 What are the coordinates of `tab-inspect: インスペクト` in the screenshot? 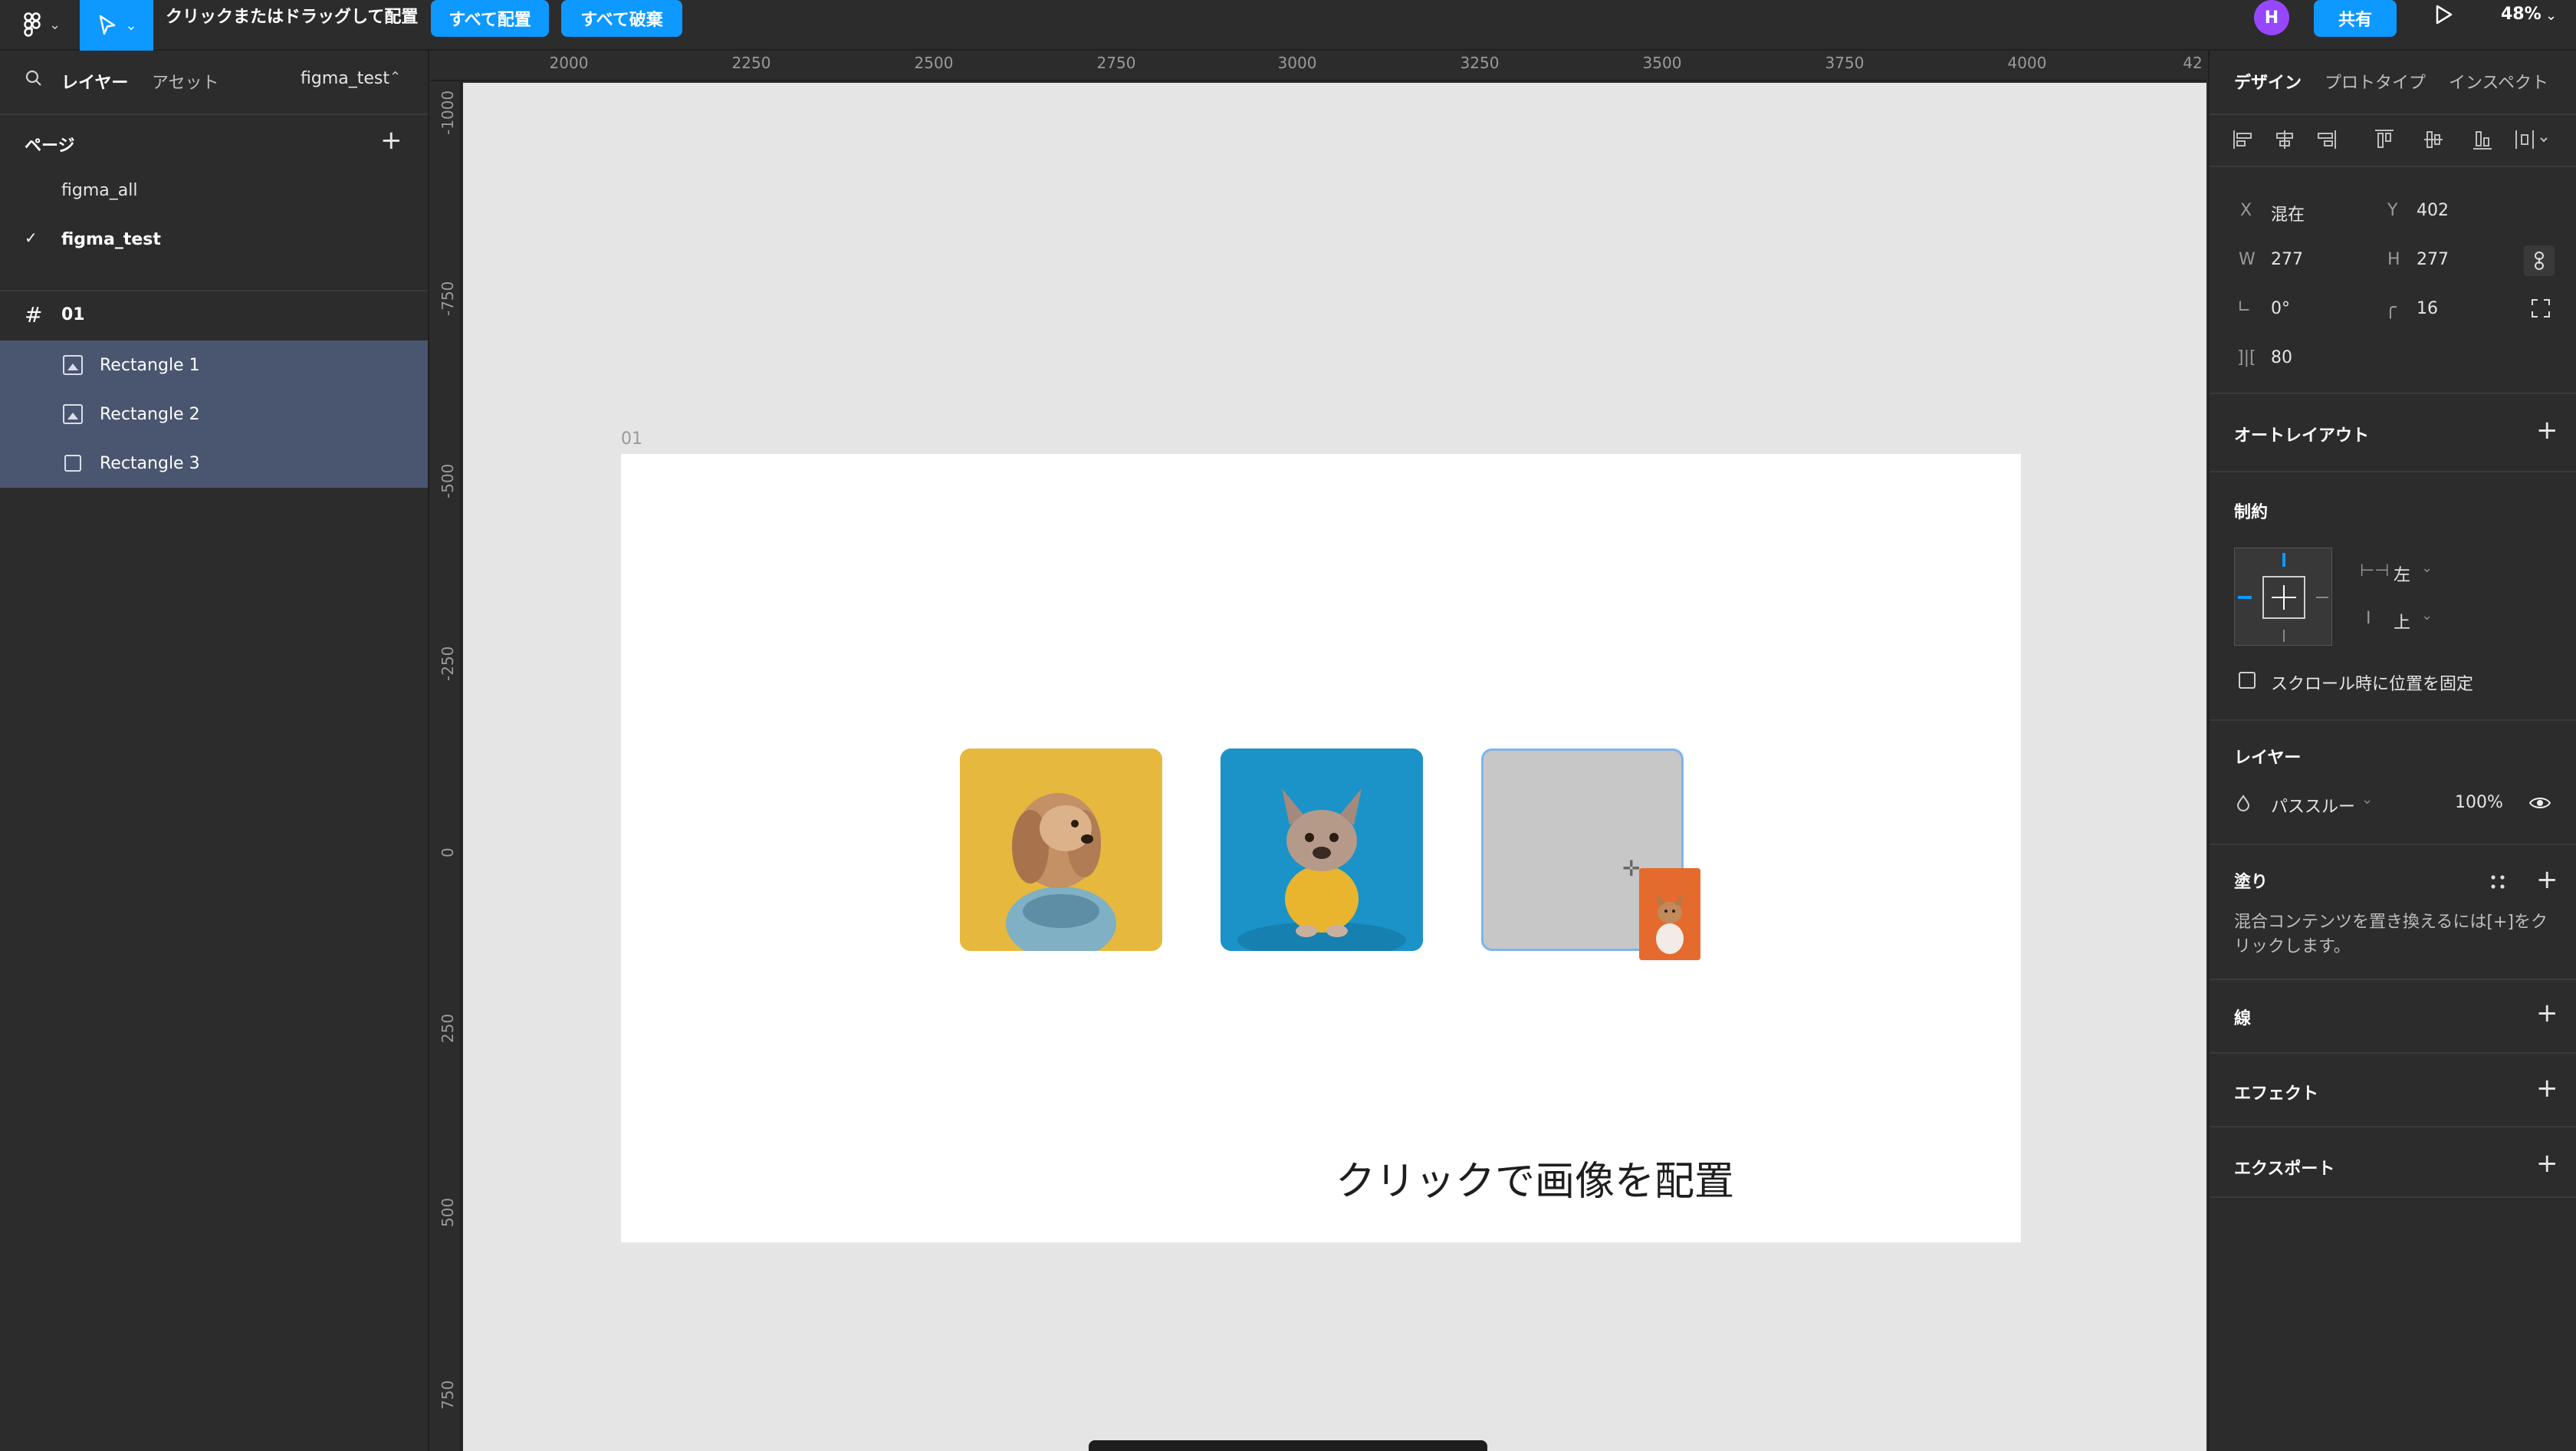 It's located at (2499, 81).